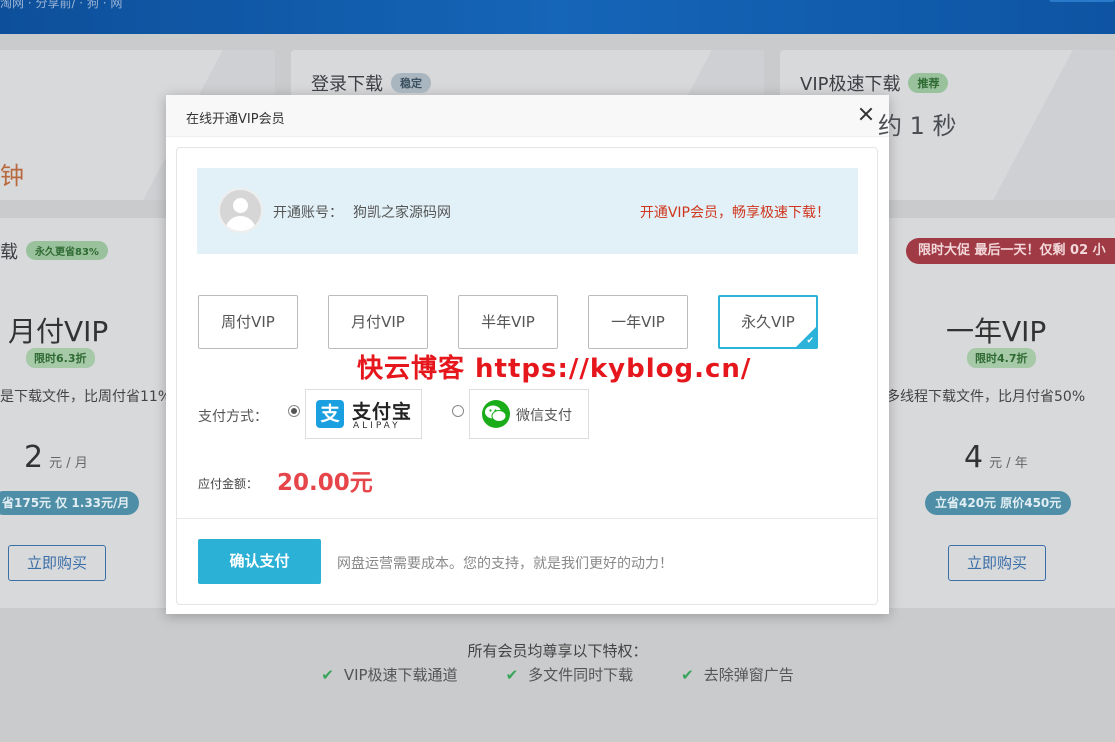 The height and width of the screenshot is (742, 1115). I want to click on amount-value: 20.00元, so click(325, 483).